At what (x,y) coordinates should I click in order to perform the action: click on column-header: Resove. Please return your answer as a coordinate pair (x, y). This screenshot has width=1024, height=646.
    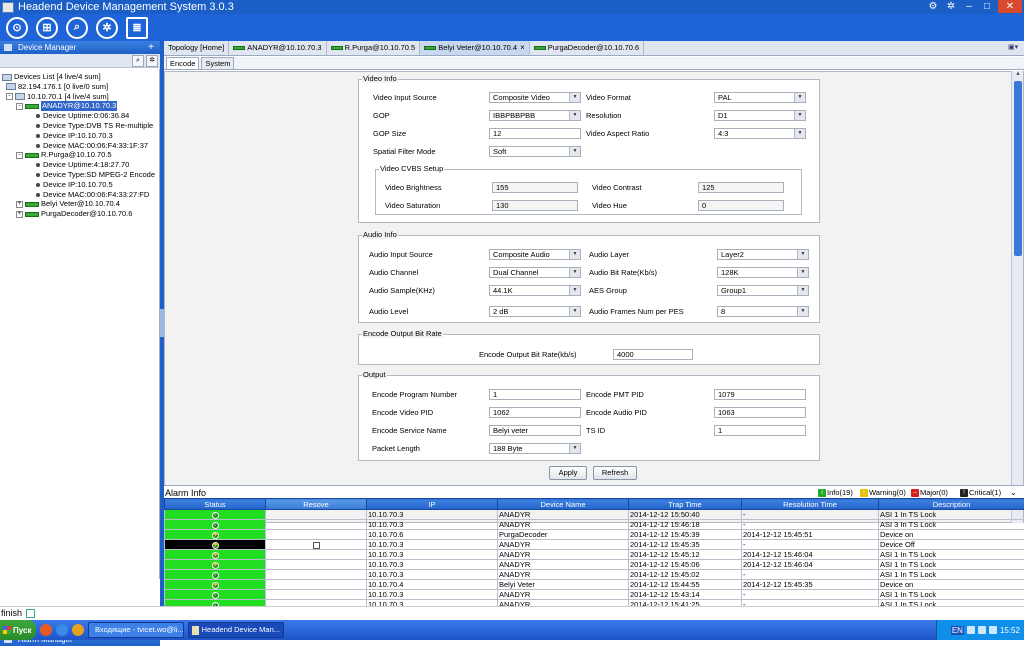
    Looking at the image, I should click on (316, 504).